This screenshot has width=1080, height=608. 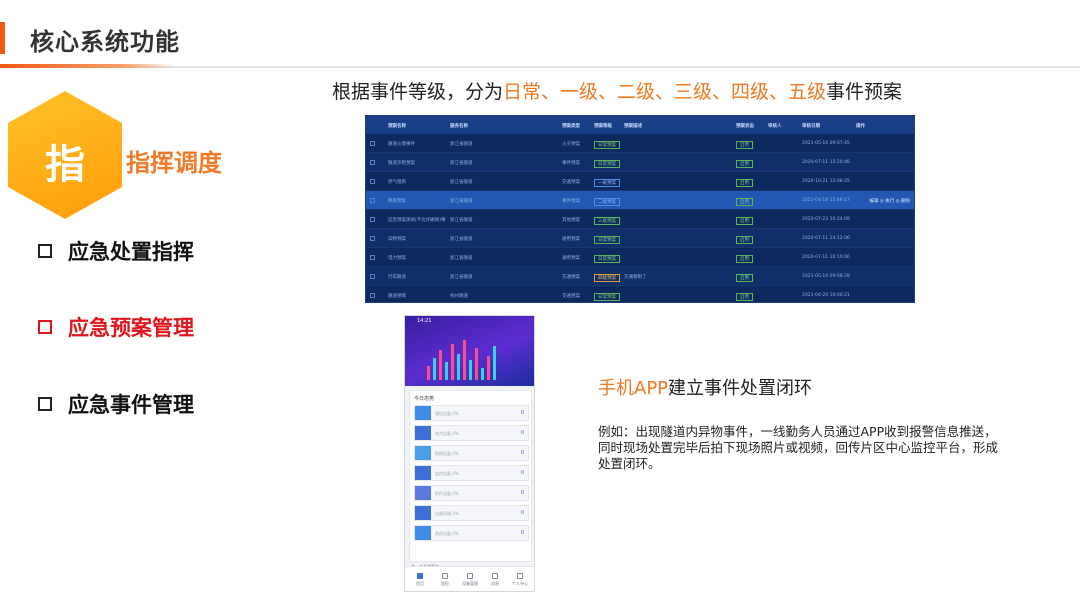 I want to click on cell-name: 隧道保障, so click(x=397, y=296).